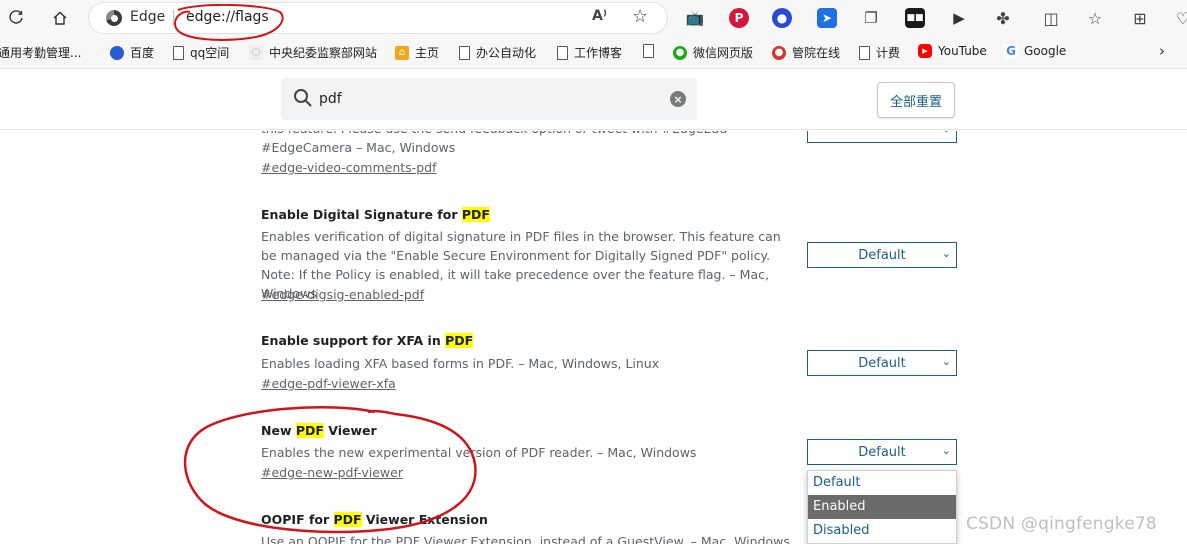  Describe the element at coordinates (497, 52) in the screenshot. I see `bookmark-item: 办公自动化` at that location.